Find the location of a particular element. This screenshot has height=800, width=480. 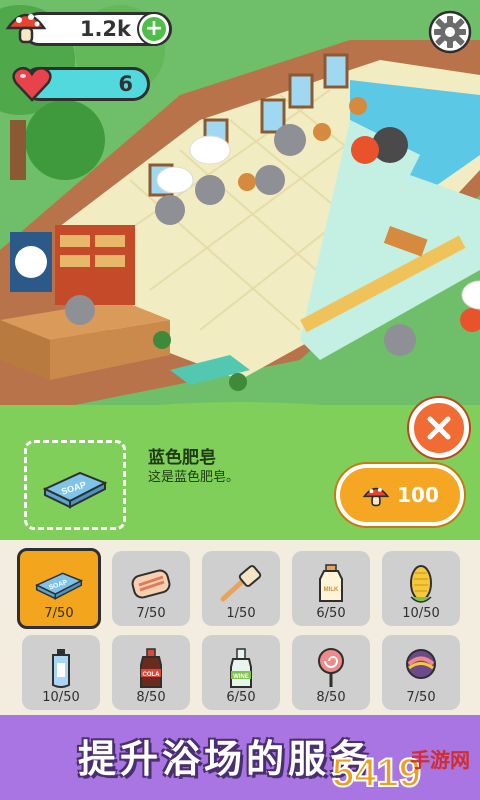

wine-icon: WINE is located at coordinates (241, 668).